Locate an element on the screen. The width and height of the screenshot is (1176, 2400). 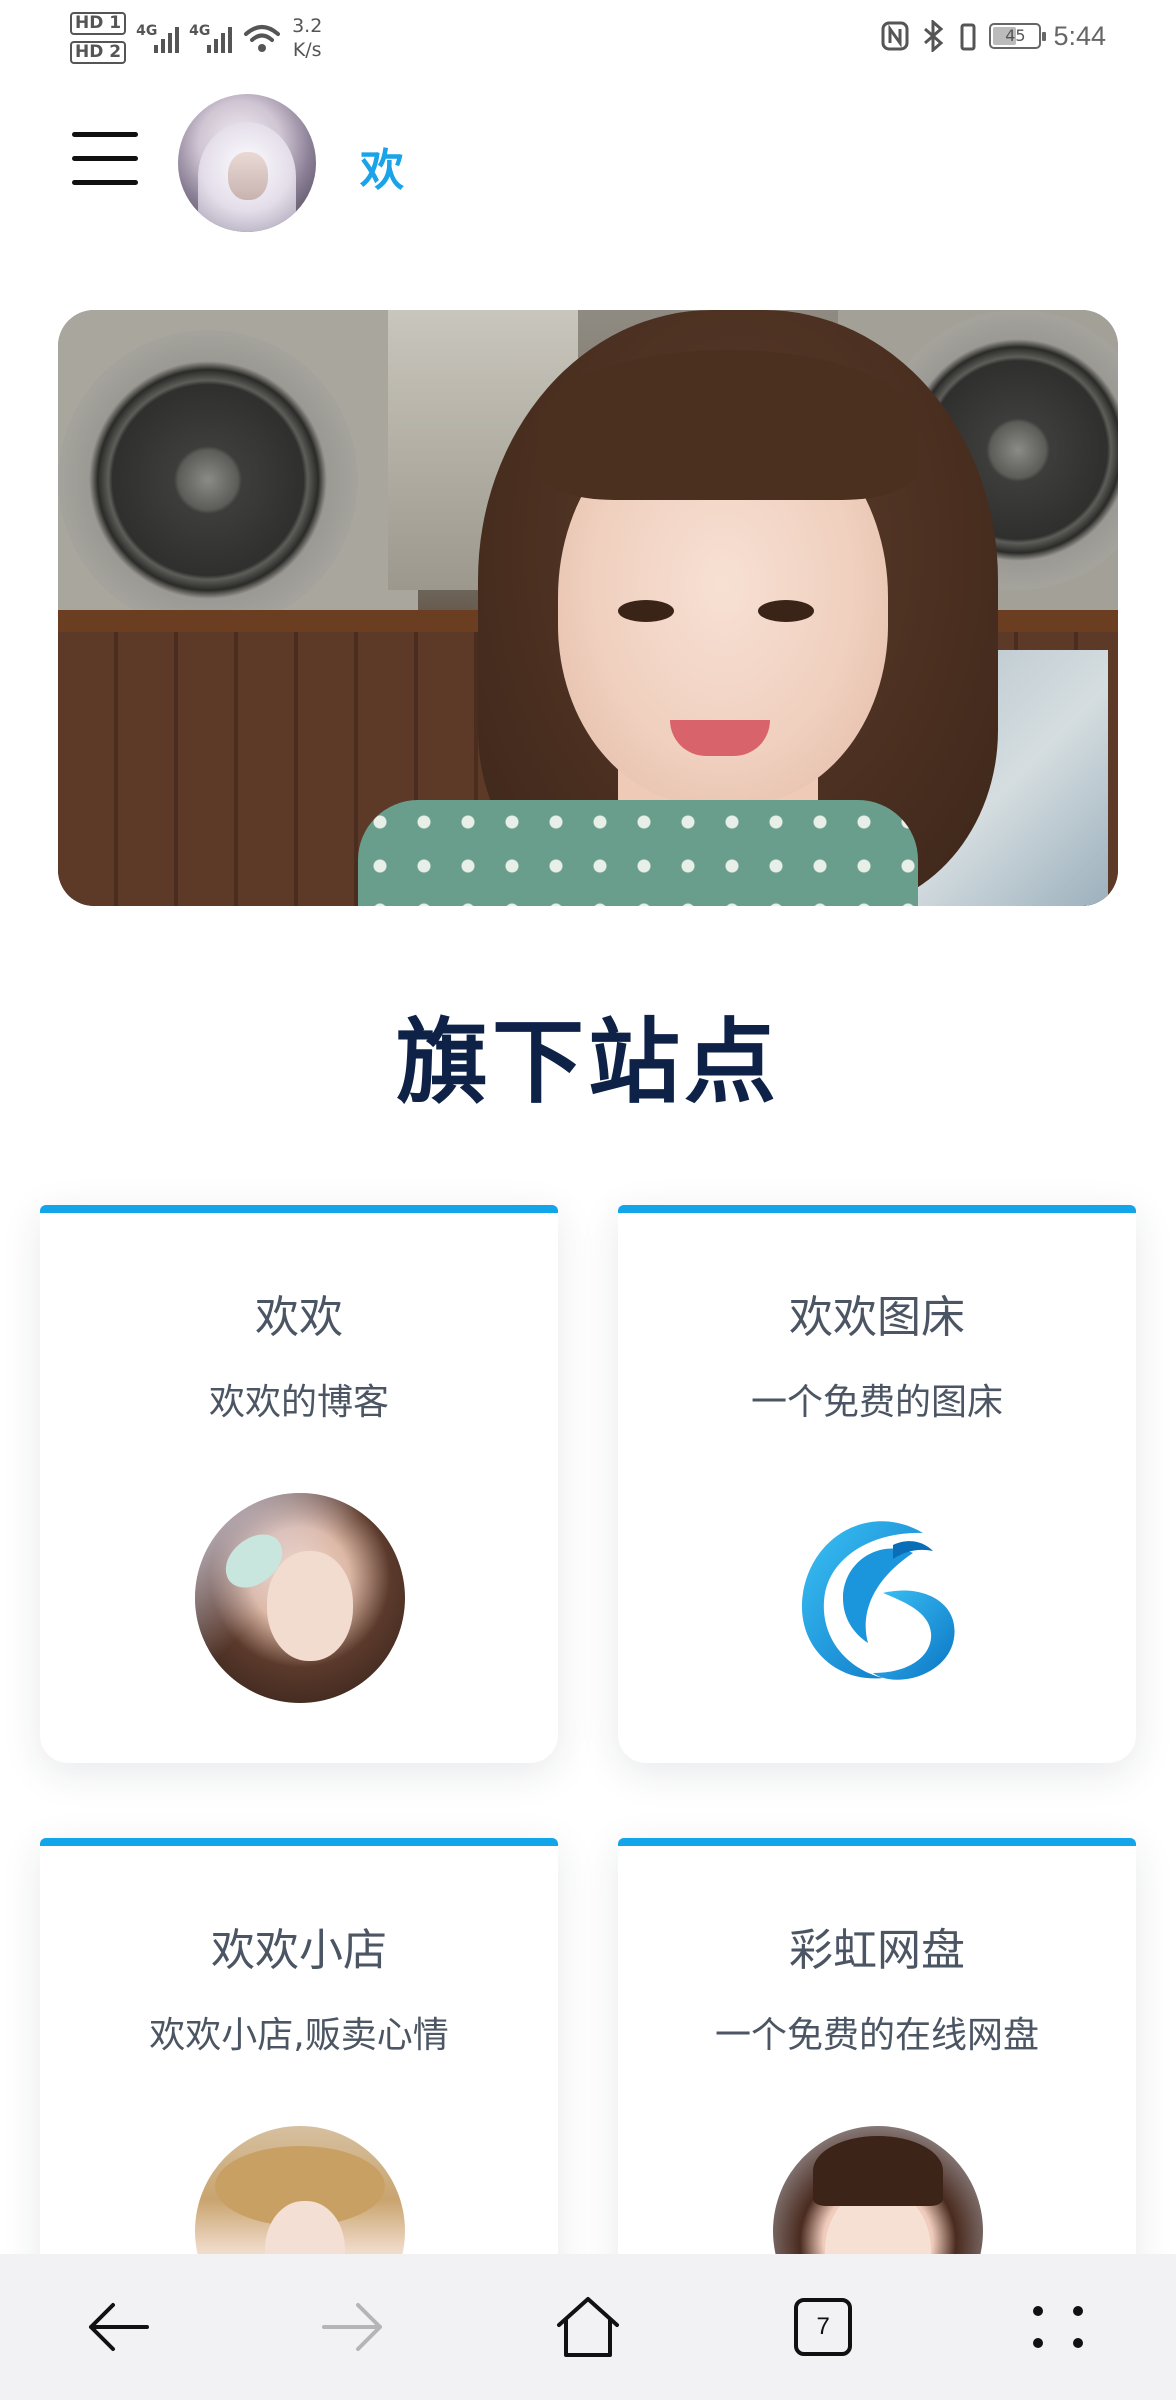
hamburger-menu-icon is located at coordinates (105, 159).